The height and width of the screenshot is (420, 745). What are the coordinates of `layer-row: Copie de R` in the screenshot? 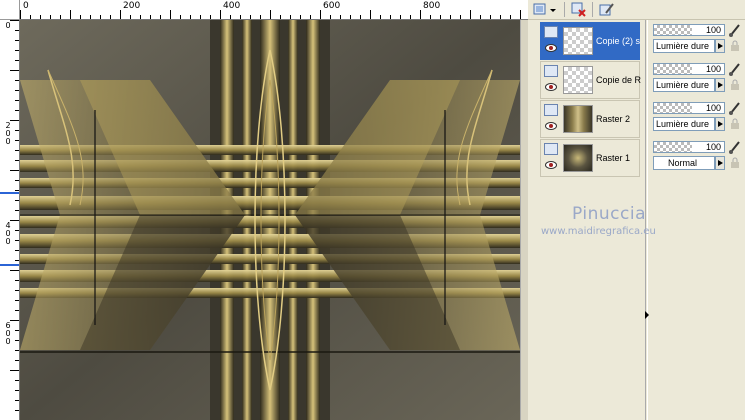 It's located at (590, 80).